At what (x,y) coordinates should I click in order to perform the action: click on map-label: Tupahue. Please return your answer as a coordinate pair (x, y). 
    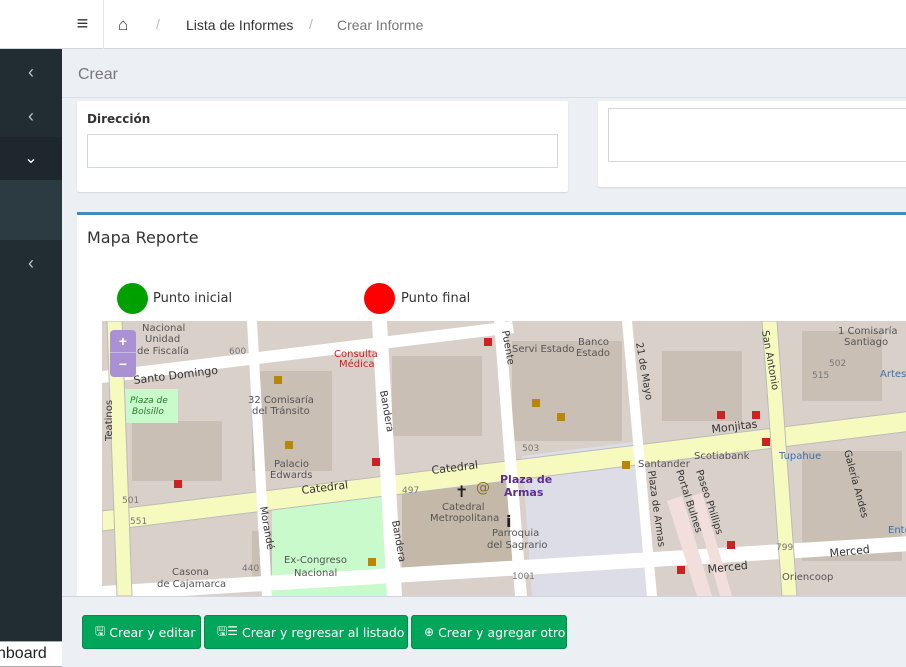
    Looking at the image, I should click on (799, 456).